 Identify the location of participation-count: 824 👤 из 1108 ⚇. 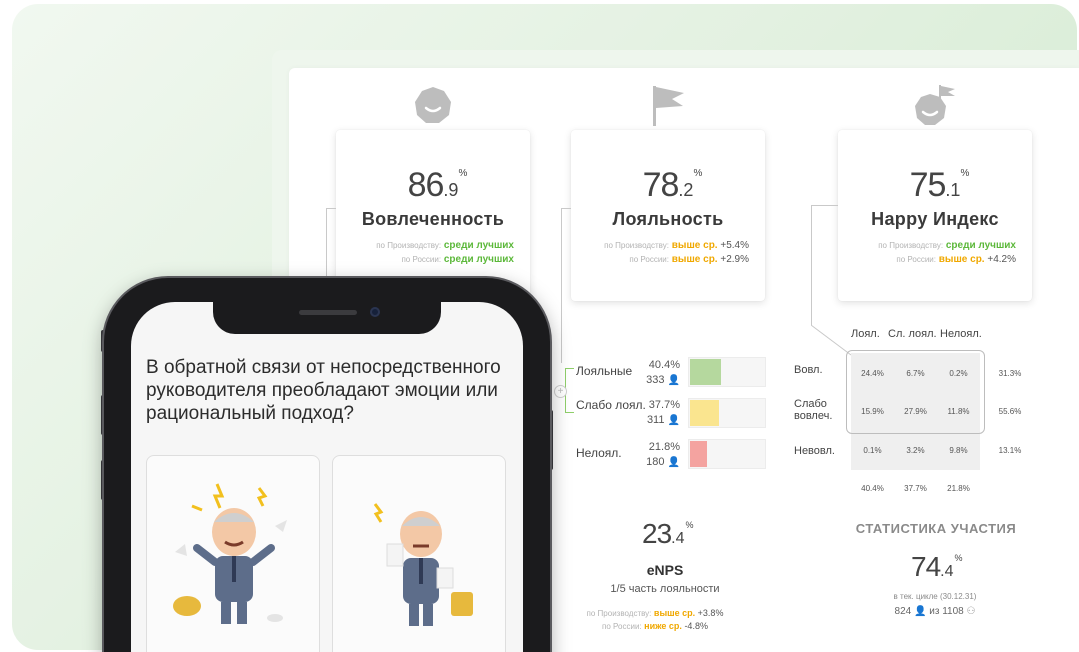
(935, 611).